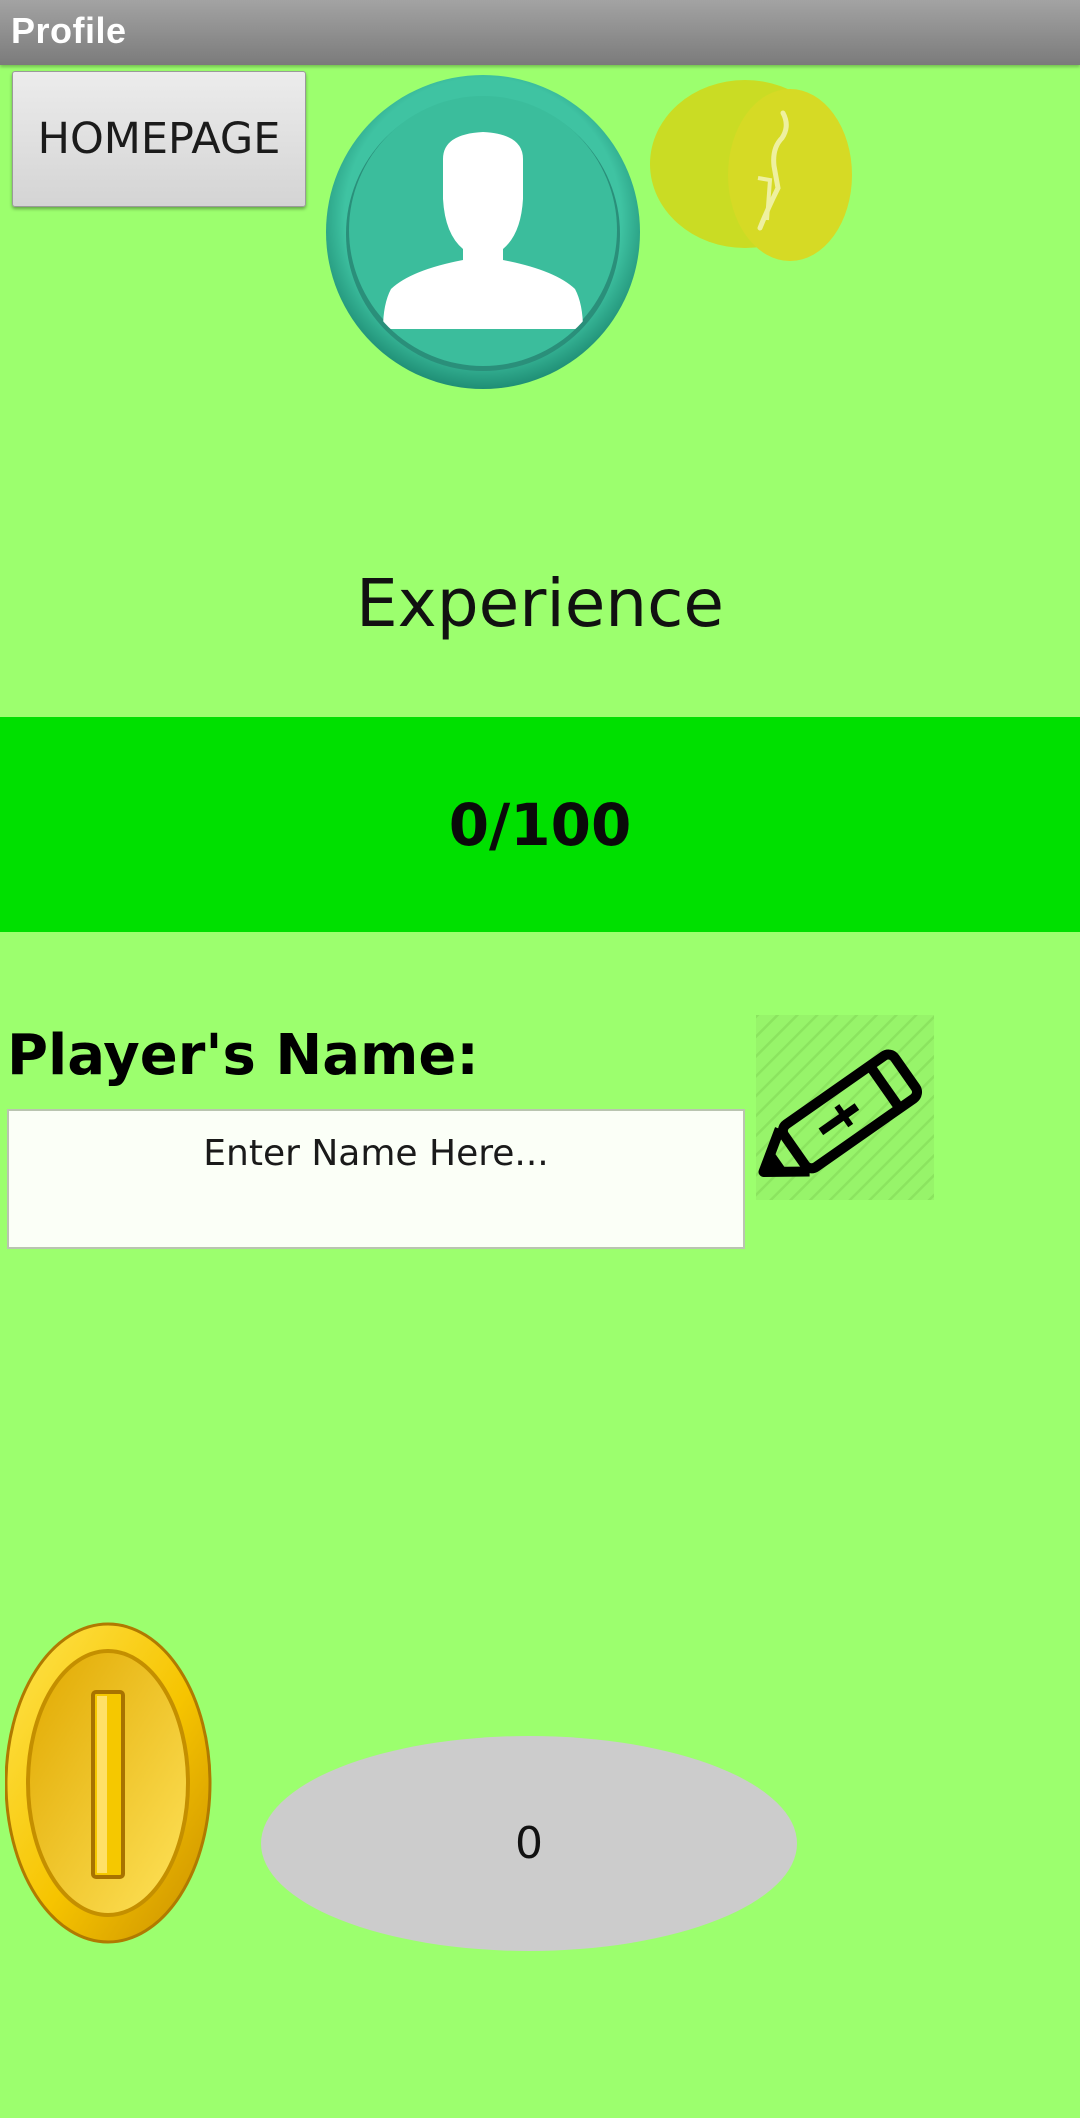 The width and height of the screenshot is (1080, 2118). I want to click on window-title: Profile, so click(69, 30).